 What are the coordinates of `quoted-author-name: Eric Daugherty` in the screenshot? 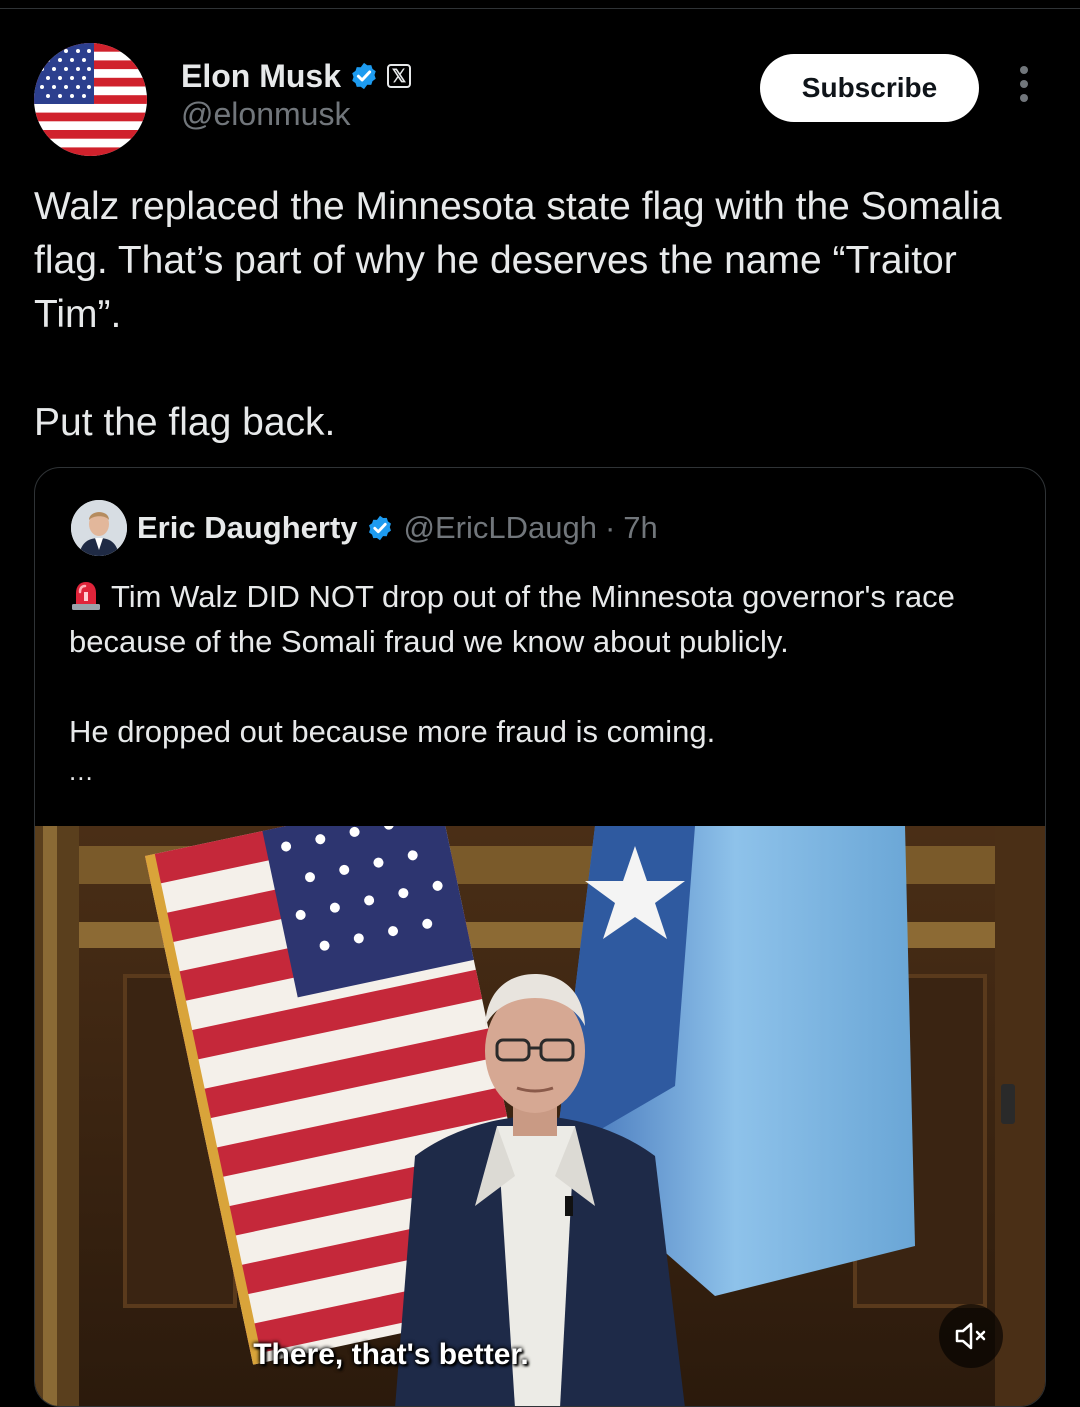 It's located at (247, 528).